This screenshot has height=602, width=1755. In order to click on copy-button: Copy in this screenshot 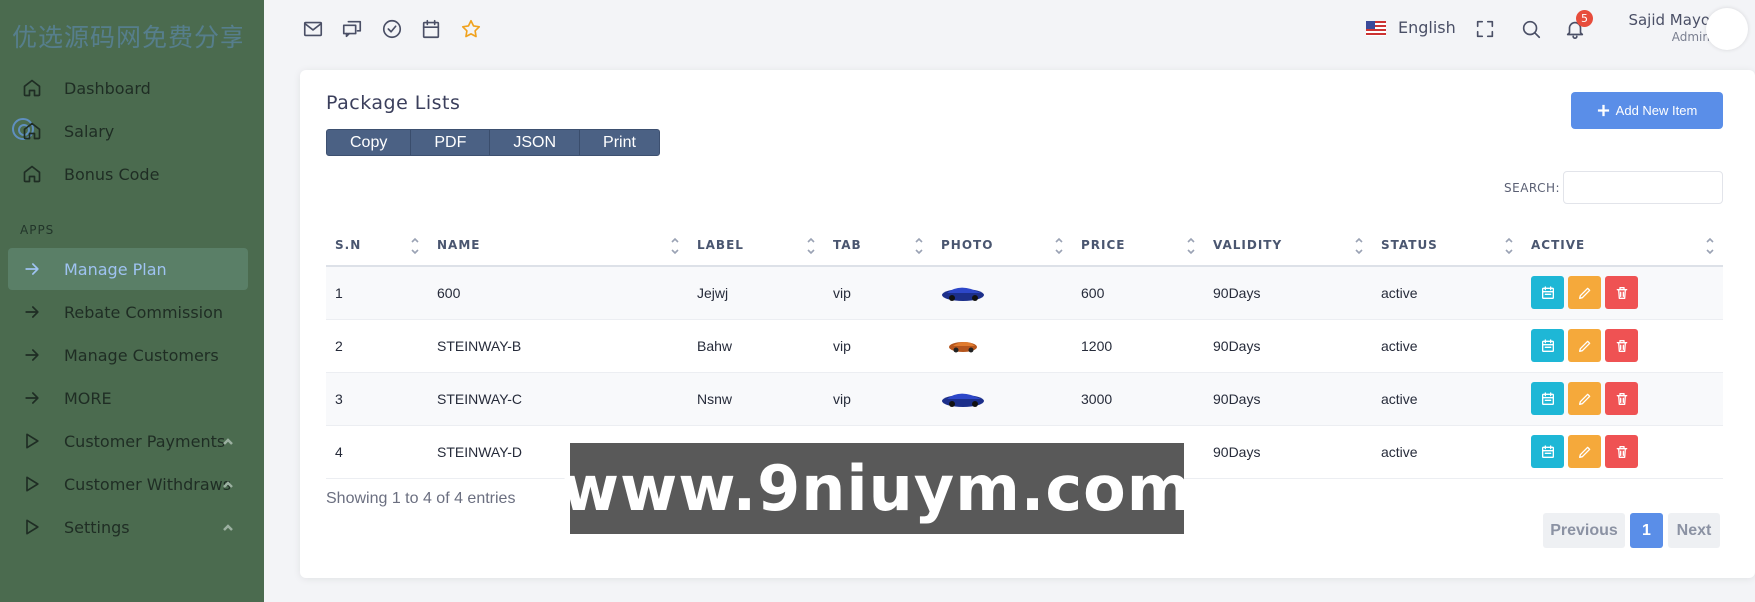, I will do `click(369, 142)`.